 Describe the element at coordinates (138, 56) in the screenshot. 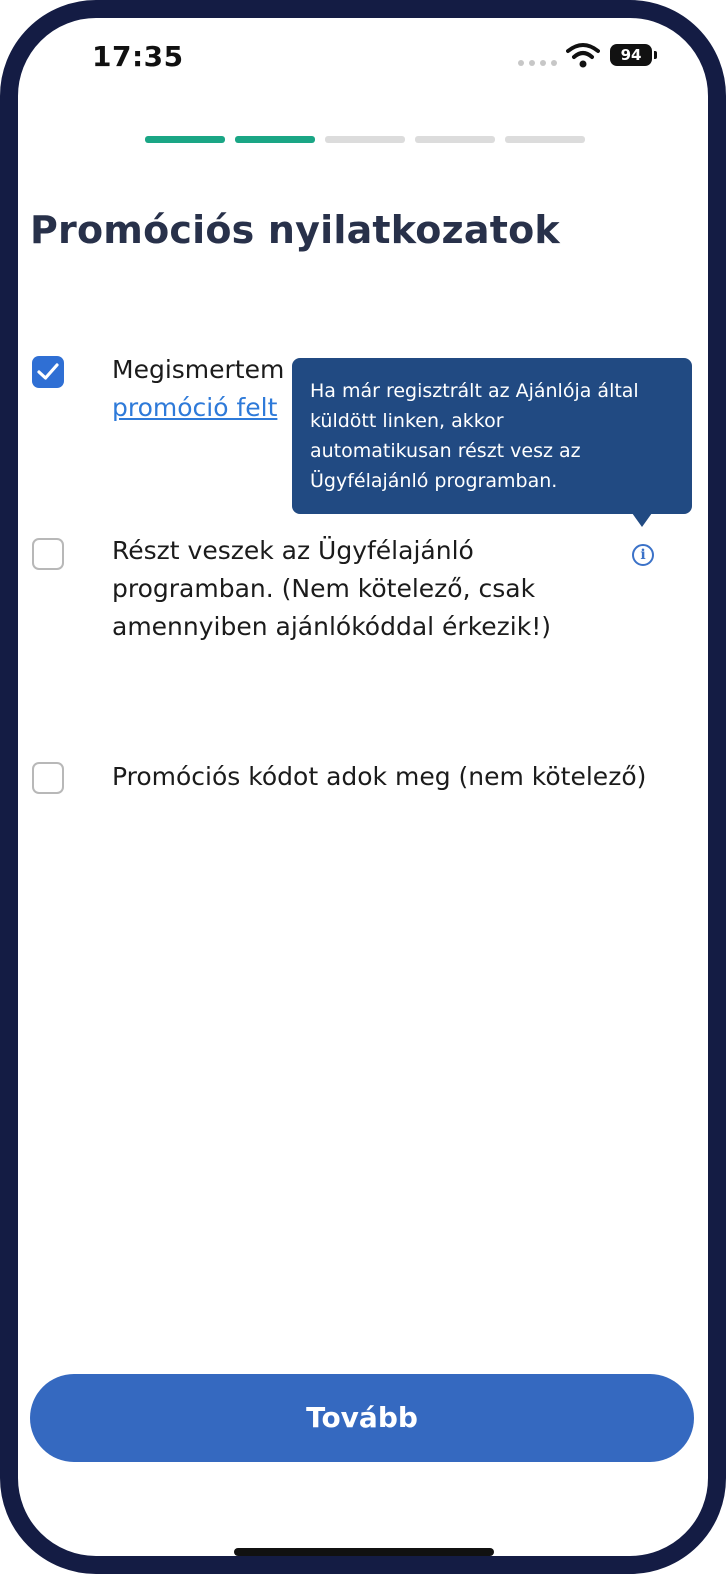

I see `status-time: 17:35` at that location.